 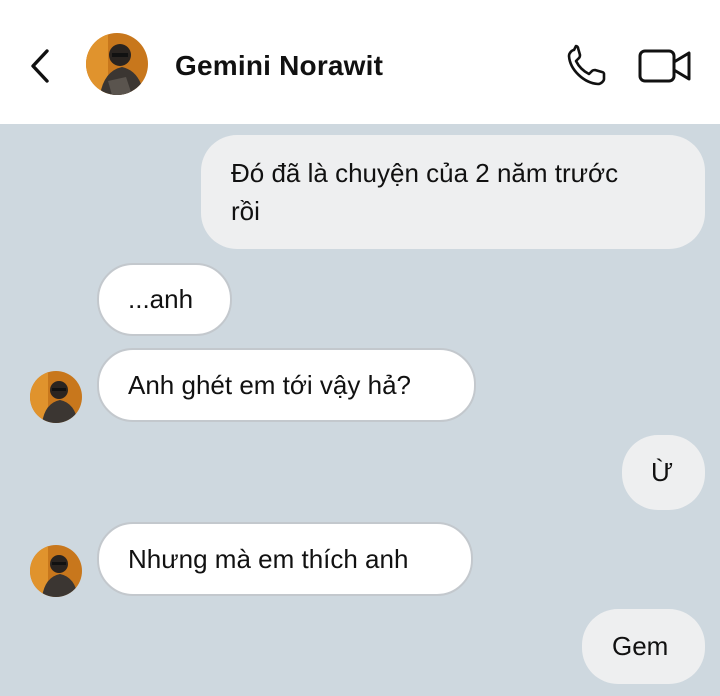 What do you see at coordinates (268, 559) in the screenshot?
I see `message-text: Nhưng mà em thích anh` at bounding box center [268, 559].